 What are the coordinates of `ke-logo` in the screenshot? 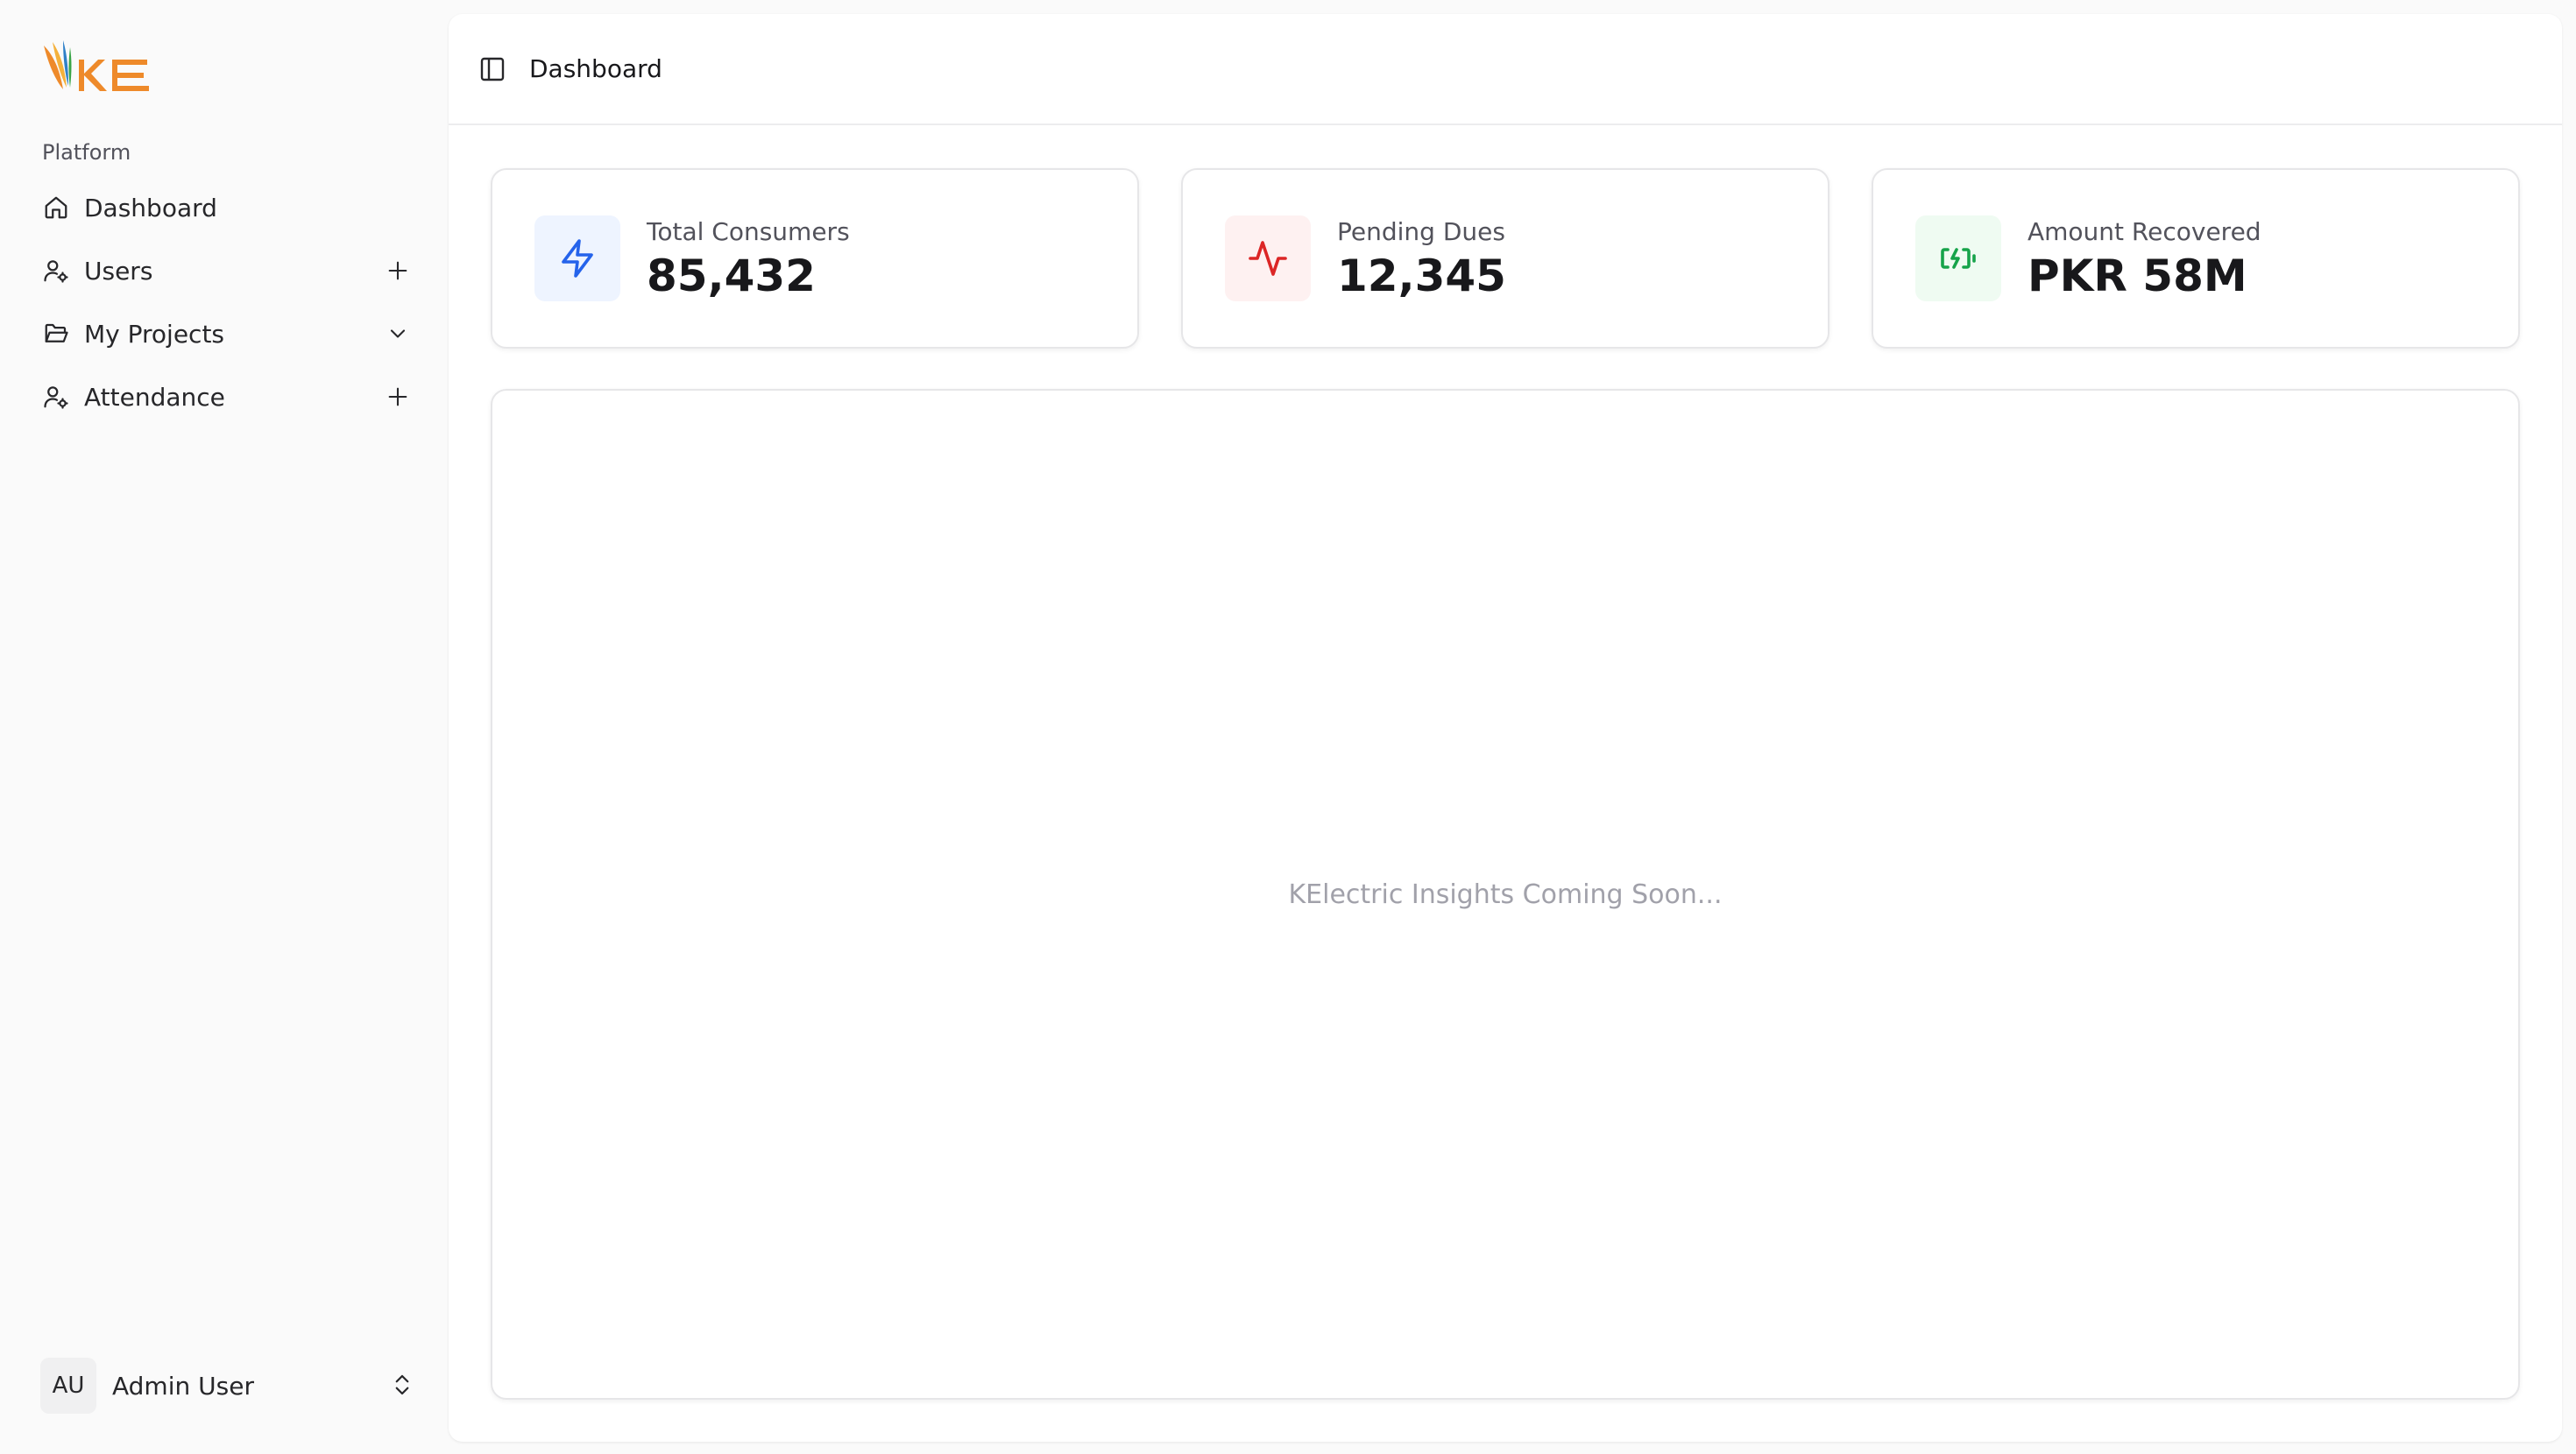 It's located at (110, 70).